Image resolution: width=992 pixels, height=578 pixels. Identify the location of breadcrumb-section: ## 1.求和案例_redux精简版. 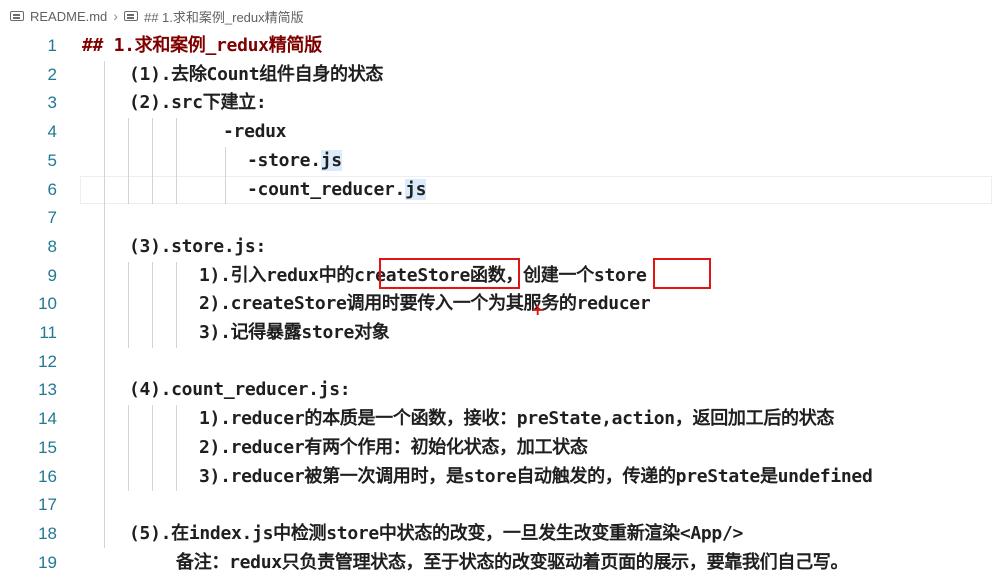
(224, 16).